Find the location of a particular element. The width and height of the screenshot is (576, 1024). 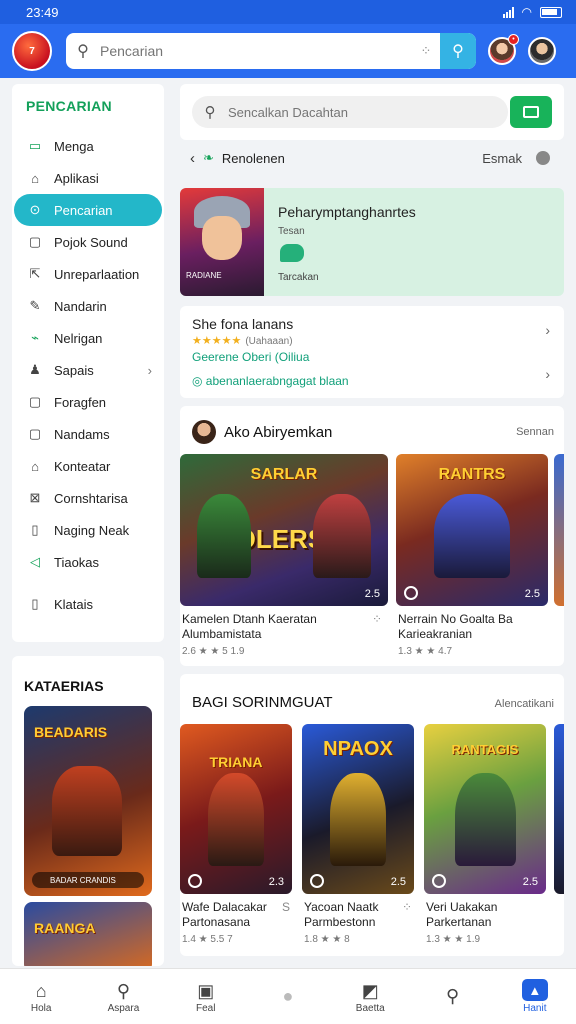

avatar-profile is located at coordinates (542, 51).